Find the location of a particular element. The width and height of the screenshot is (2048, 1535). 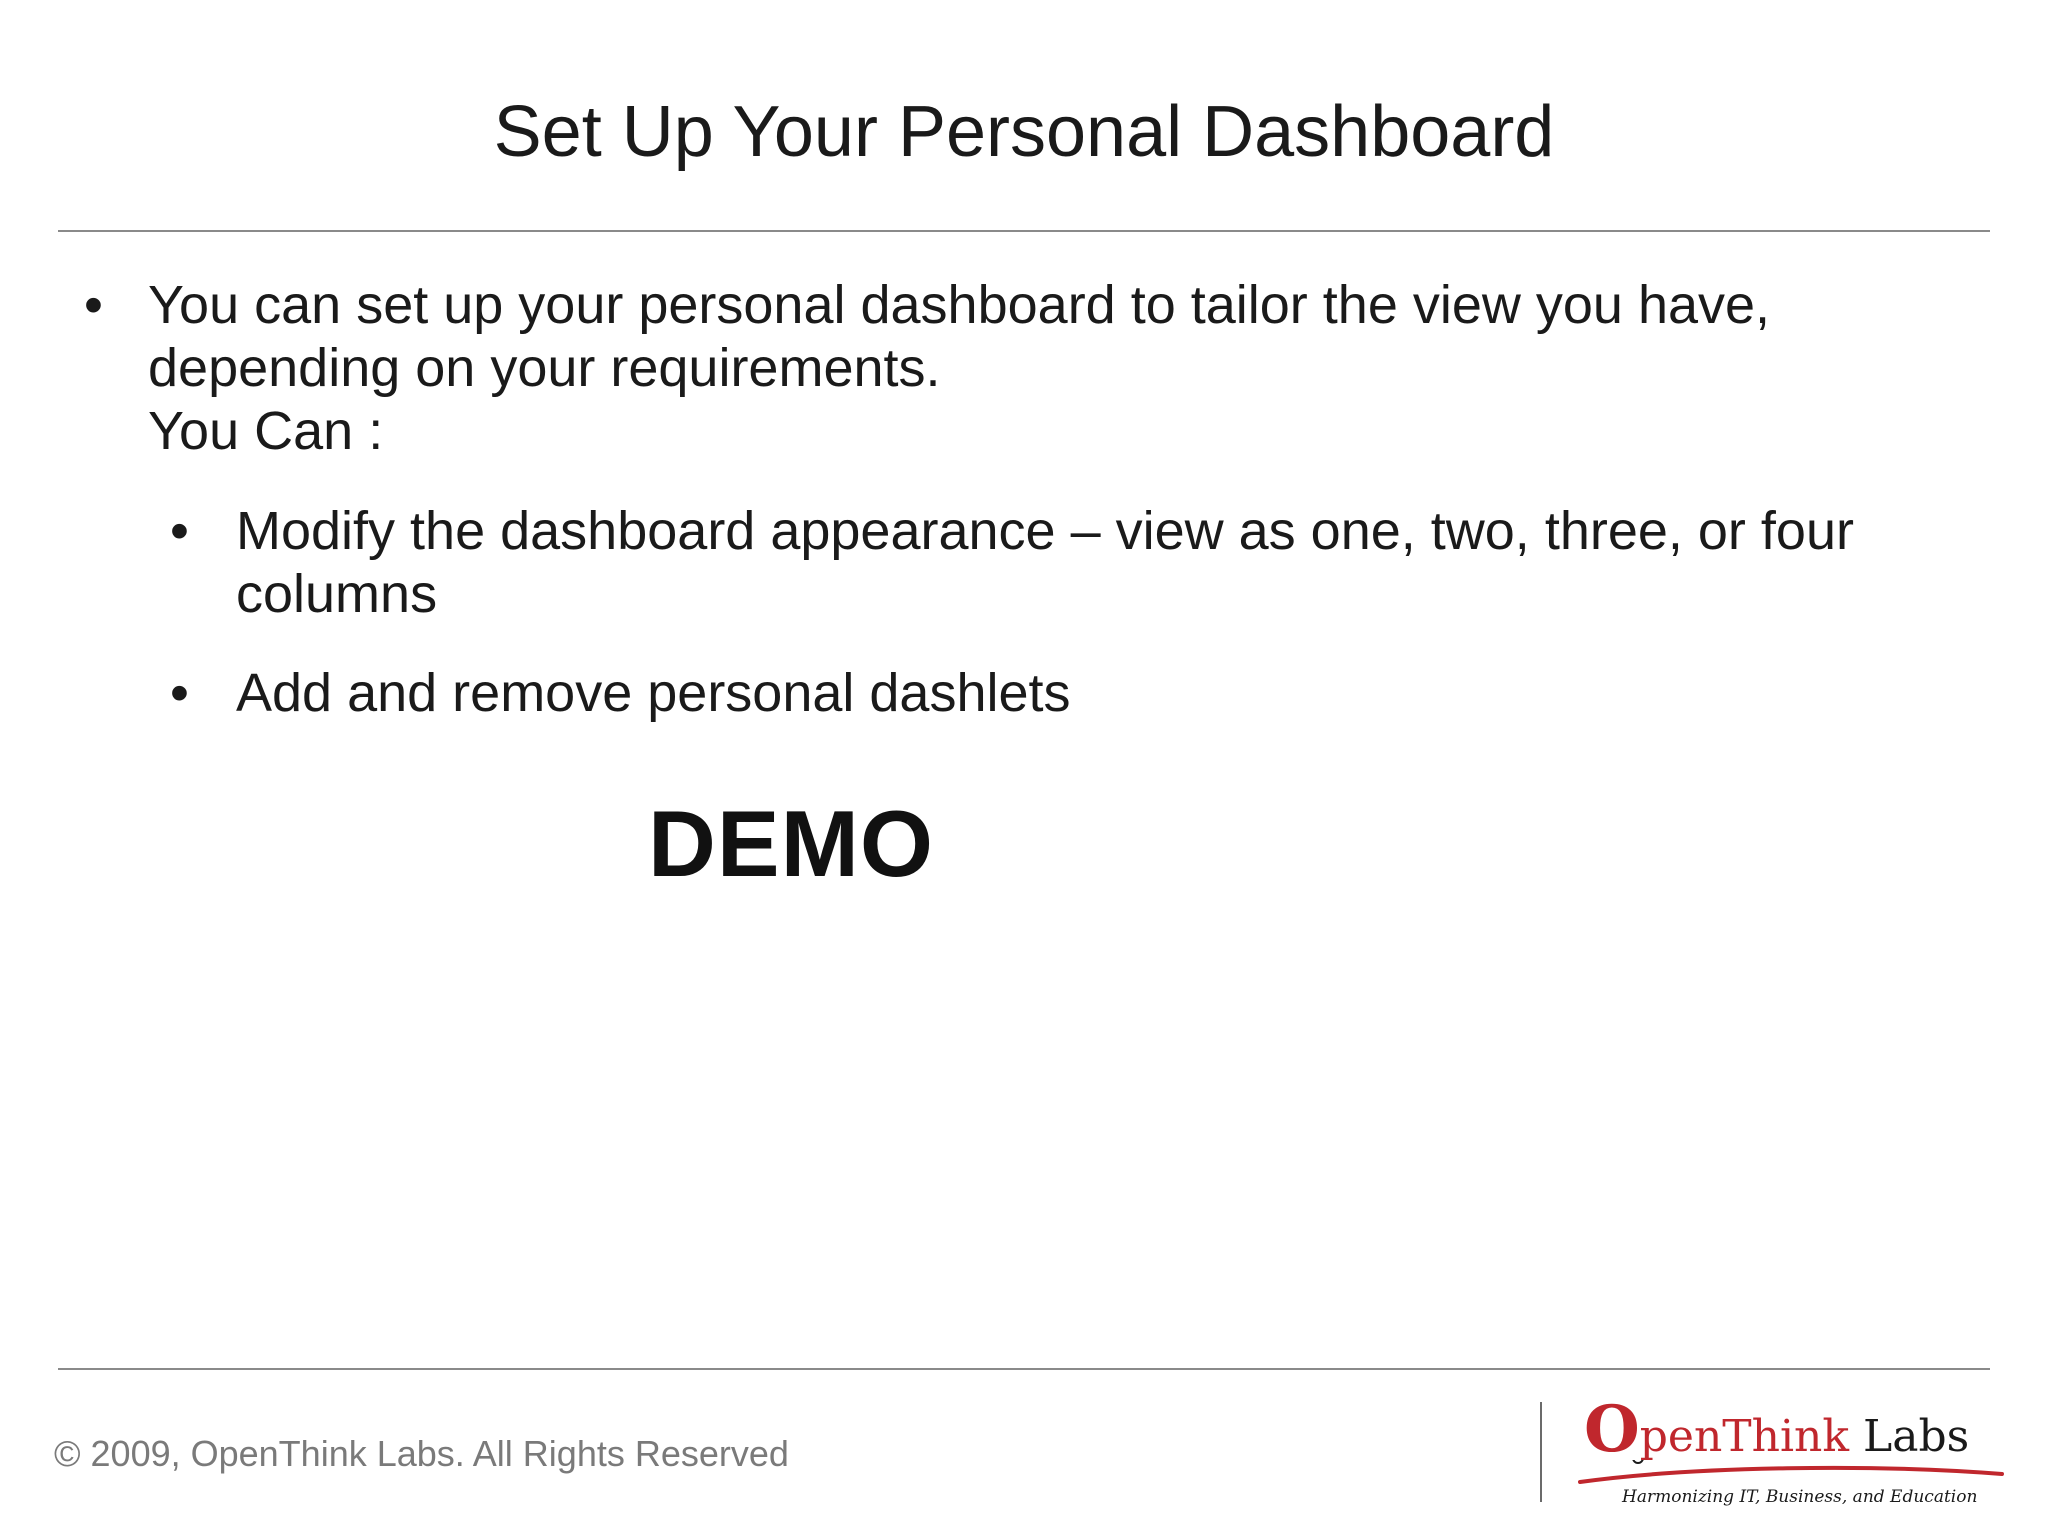

footer-divider-line is located at coordinates (1024, 1369).